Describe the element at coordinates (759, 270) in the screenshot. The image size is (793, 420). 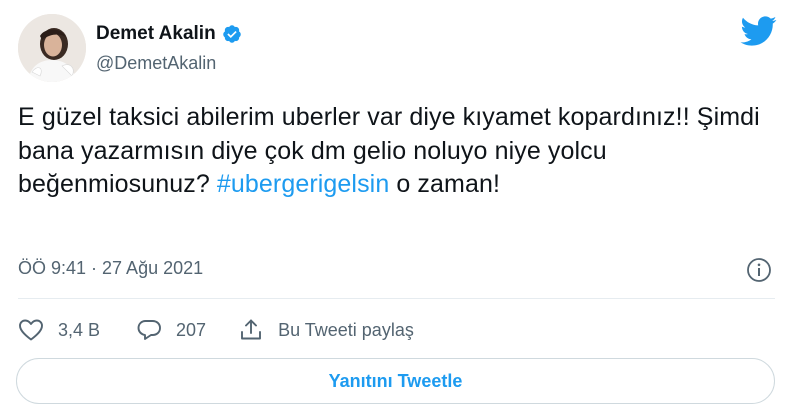
I see `info-icon` at that location.